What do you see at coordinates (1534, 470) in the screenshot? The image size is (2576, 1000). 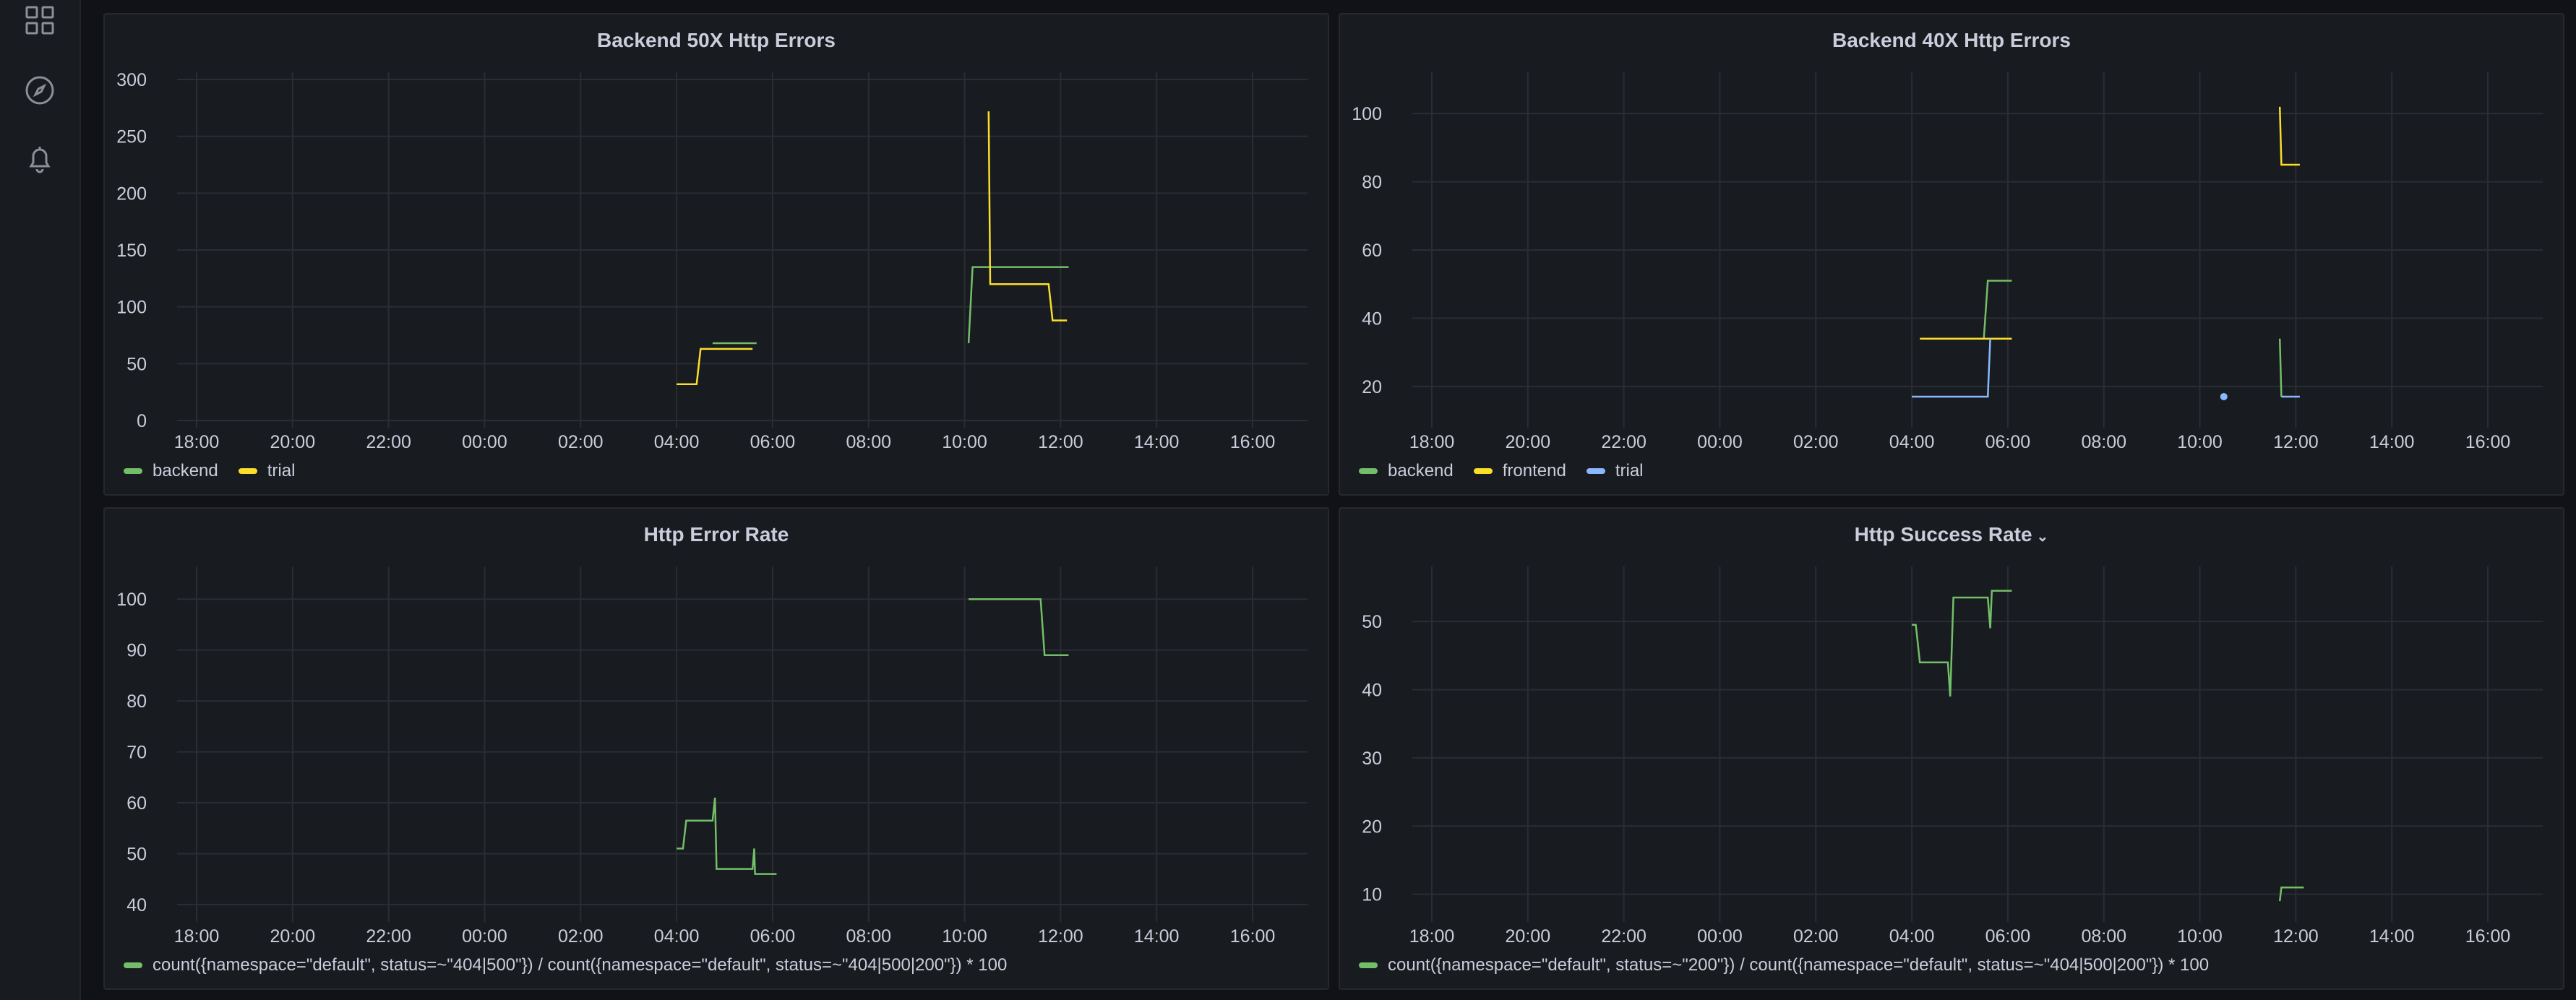 I see `legend-label: frontend` at bounding box center [1534, 470].